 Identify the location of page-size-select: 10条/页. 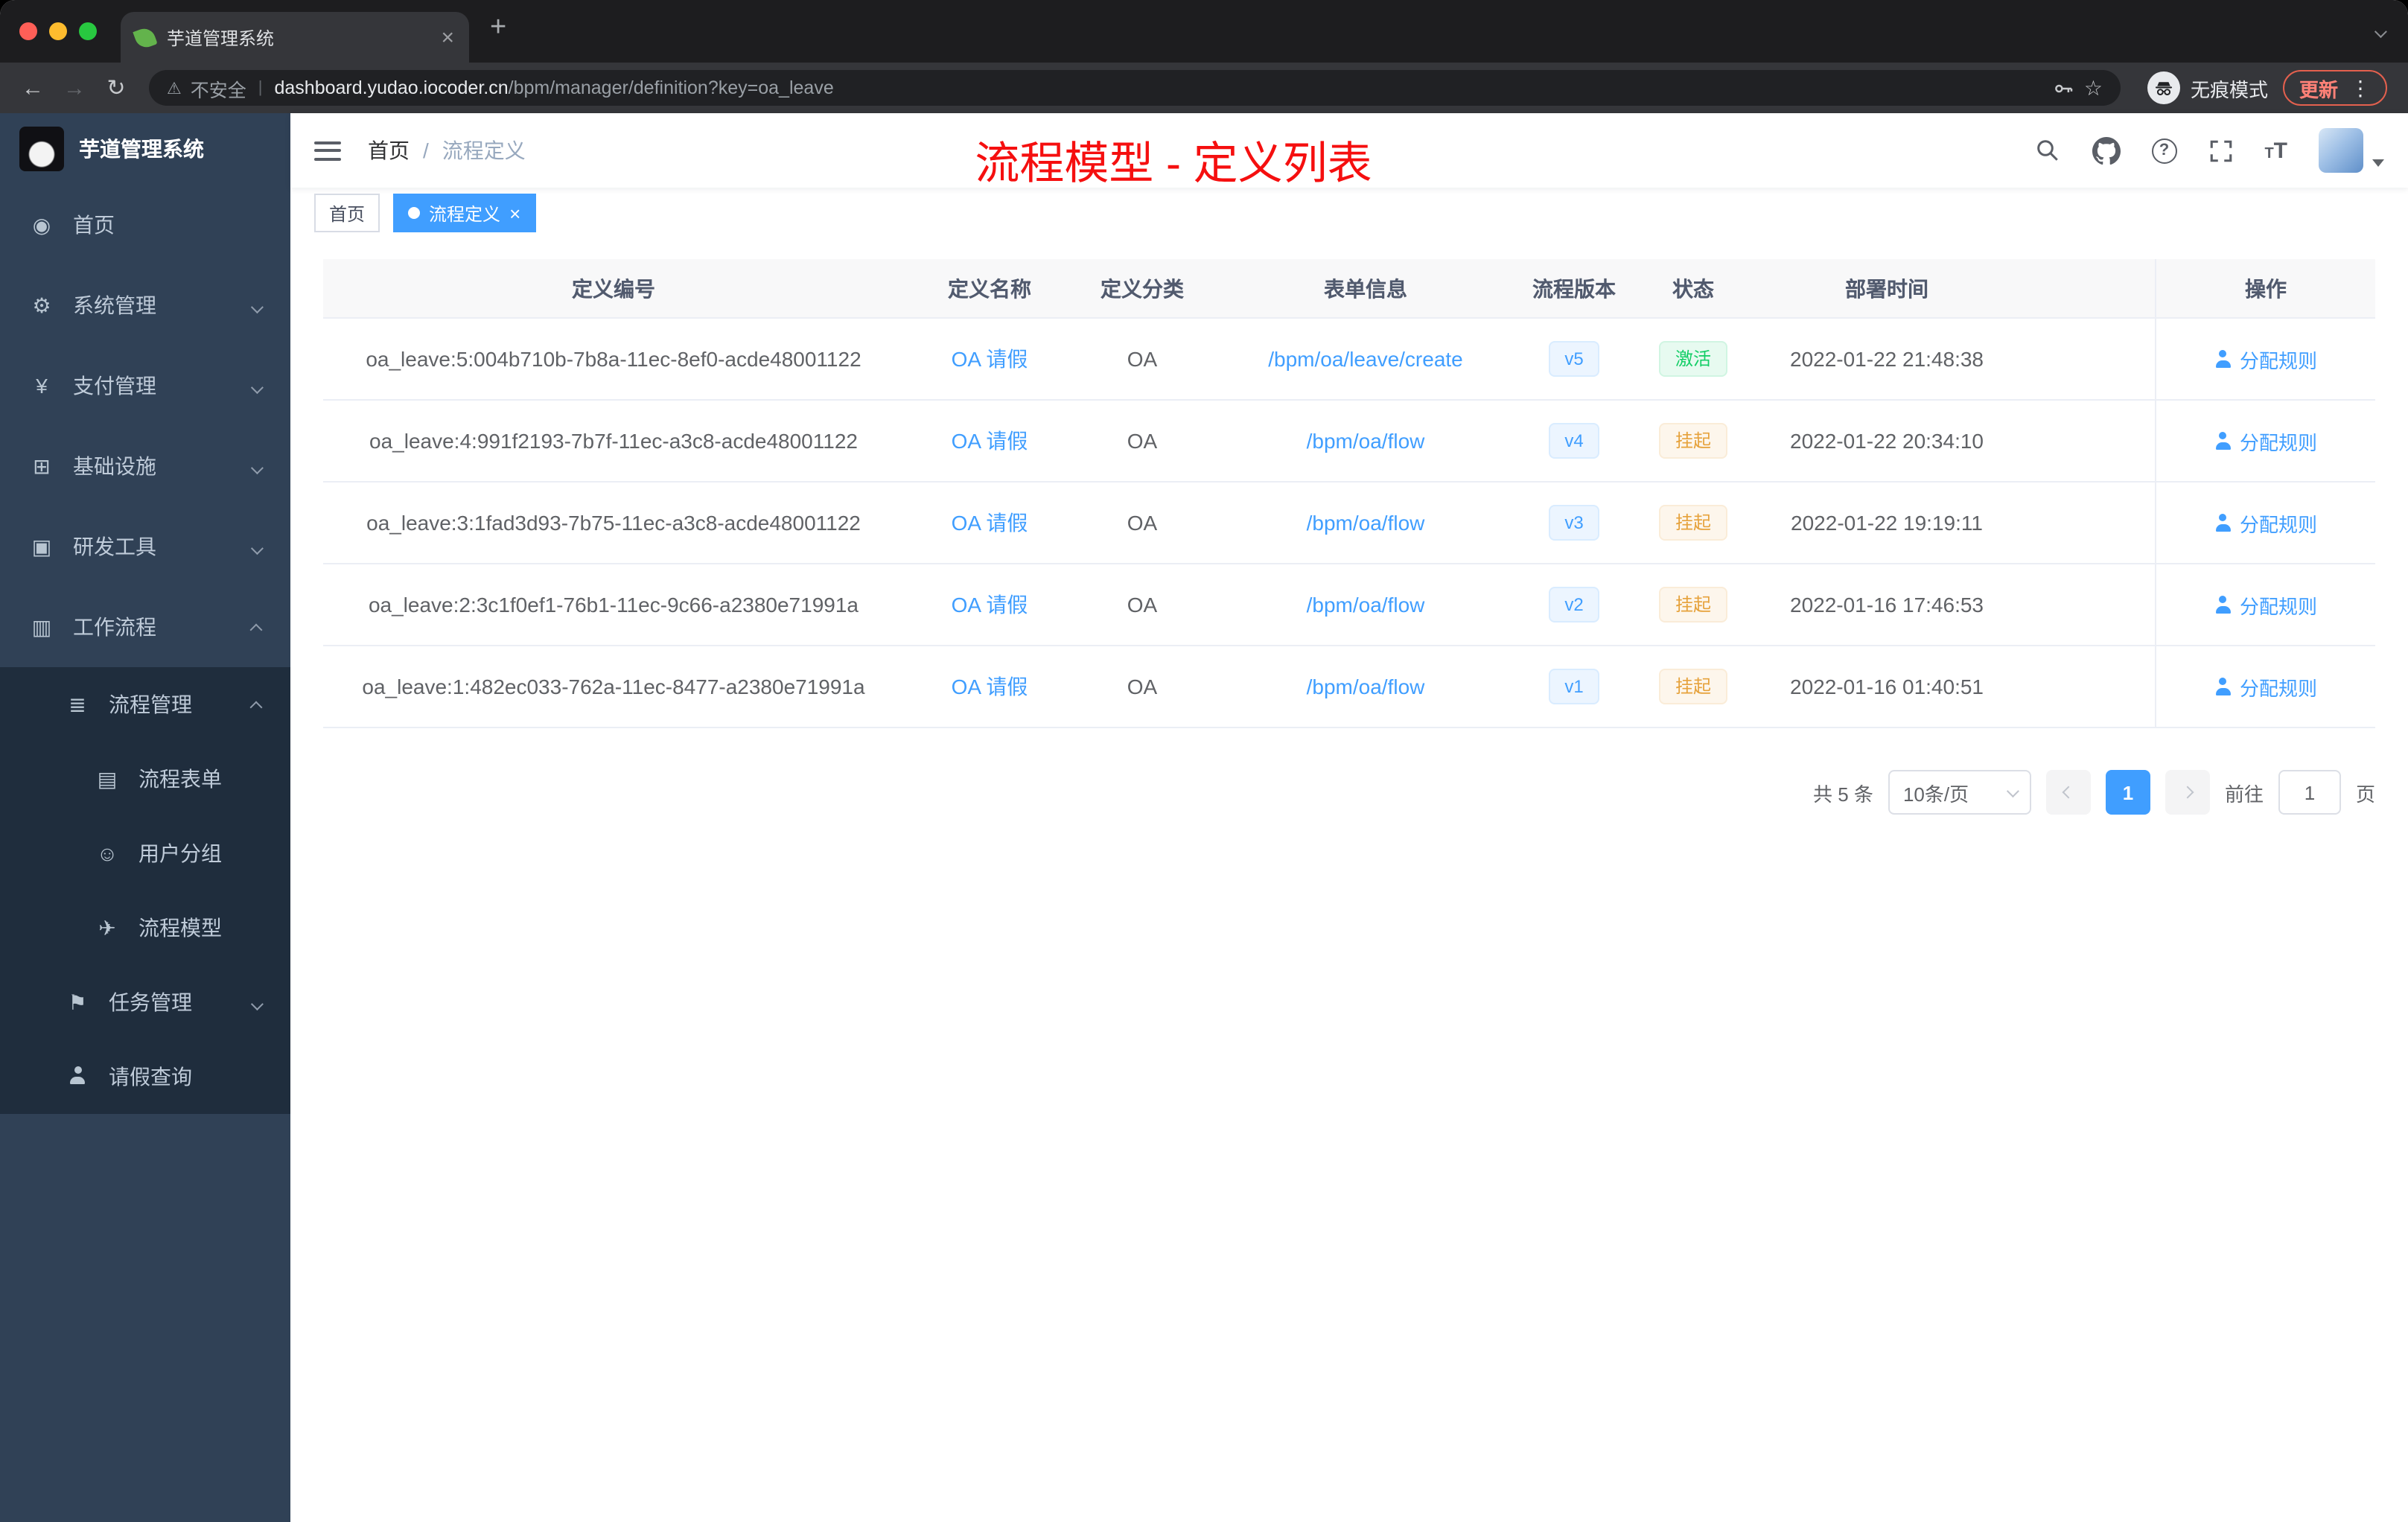
(1959, 792).